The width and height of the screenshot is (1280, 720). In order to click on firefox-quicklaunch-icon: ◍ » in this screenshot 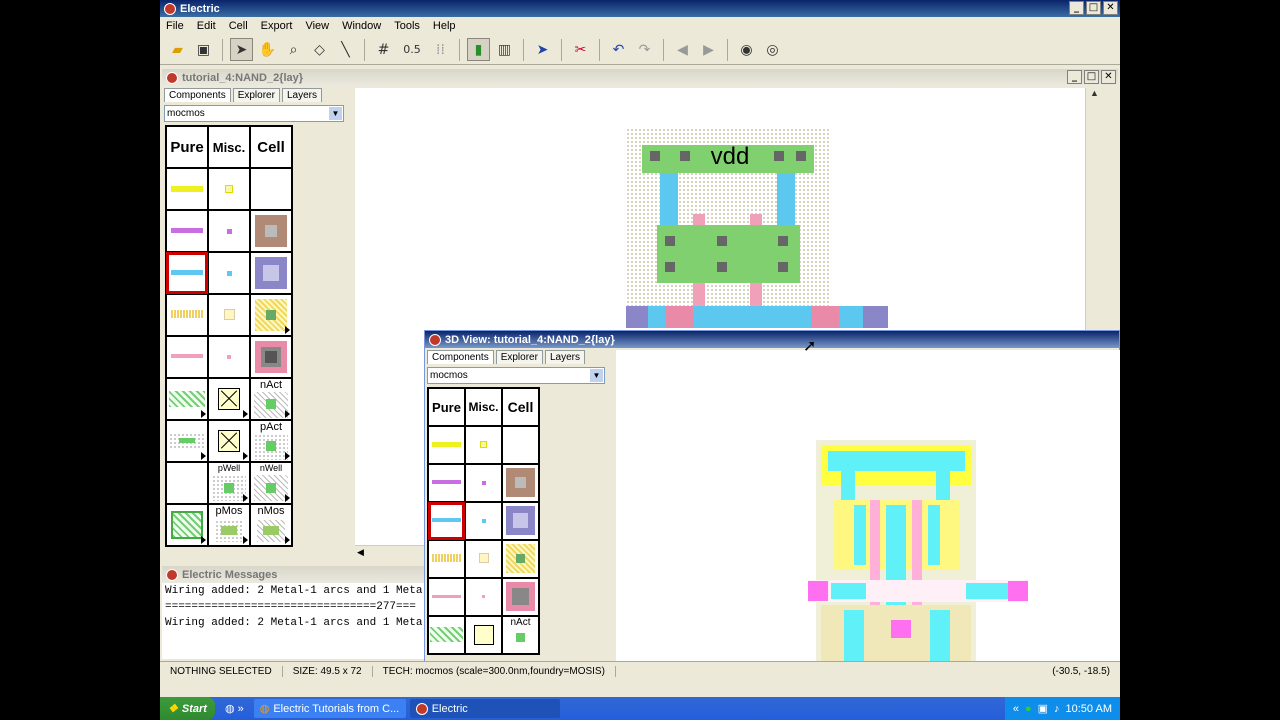, I will do `click(234, 708)`.